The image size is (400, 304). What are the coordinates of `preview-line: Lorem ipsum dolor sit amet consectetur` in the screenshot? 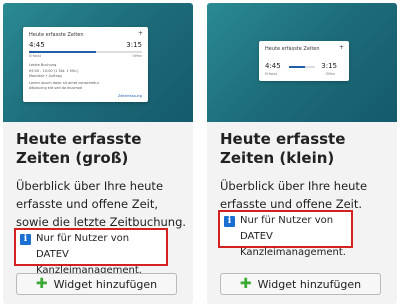 It's located at (64, 83).